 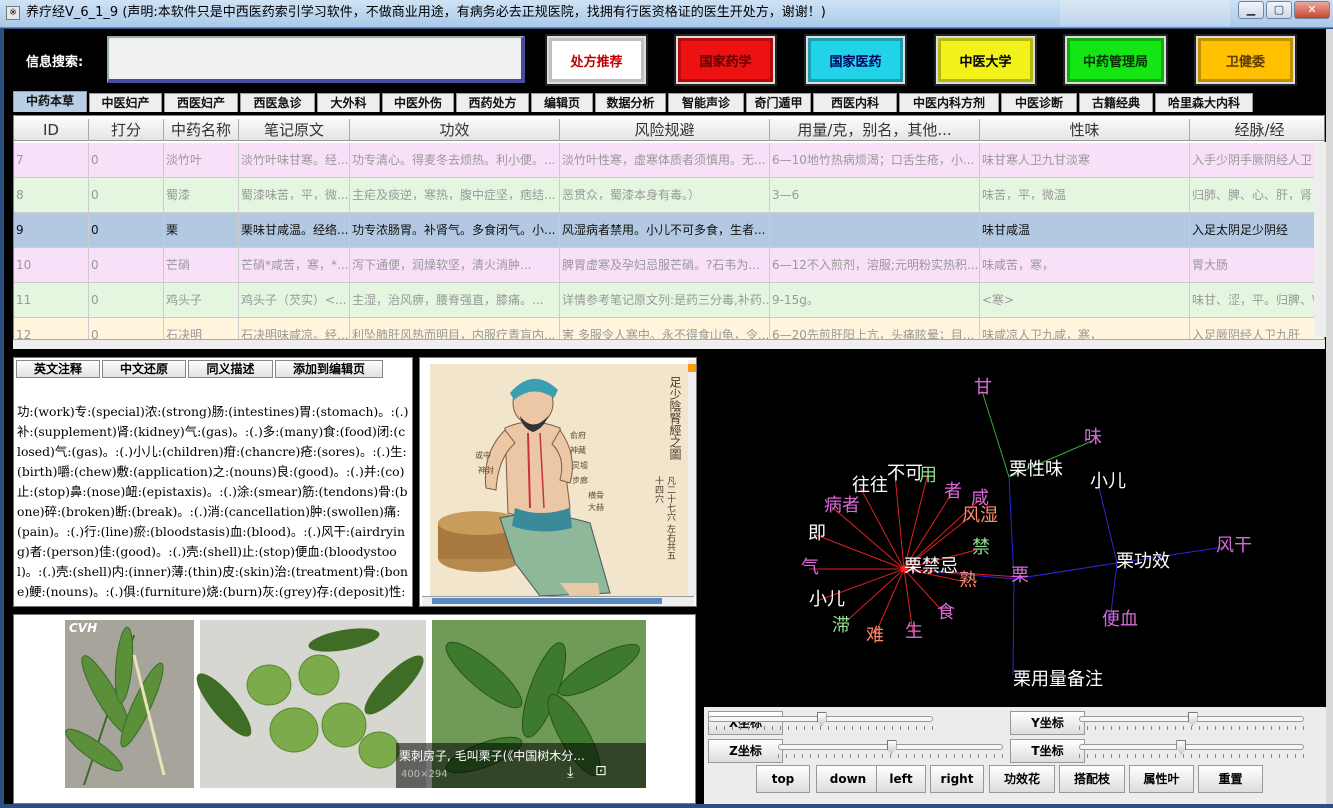 What do you see at coordinates (51, 130) in the screenshot?
I see `column-header-0: ID` at bounding box center [51, 130].